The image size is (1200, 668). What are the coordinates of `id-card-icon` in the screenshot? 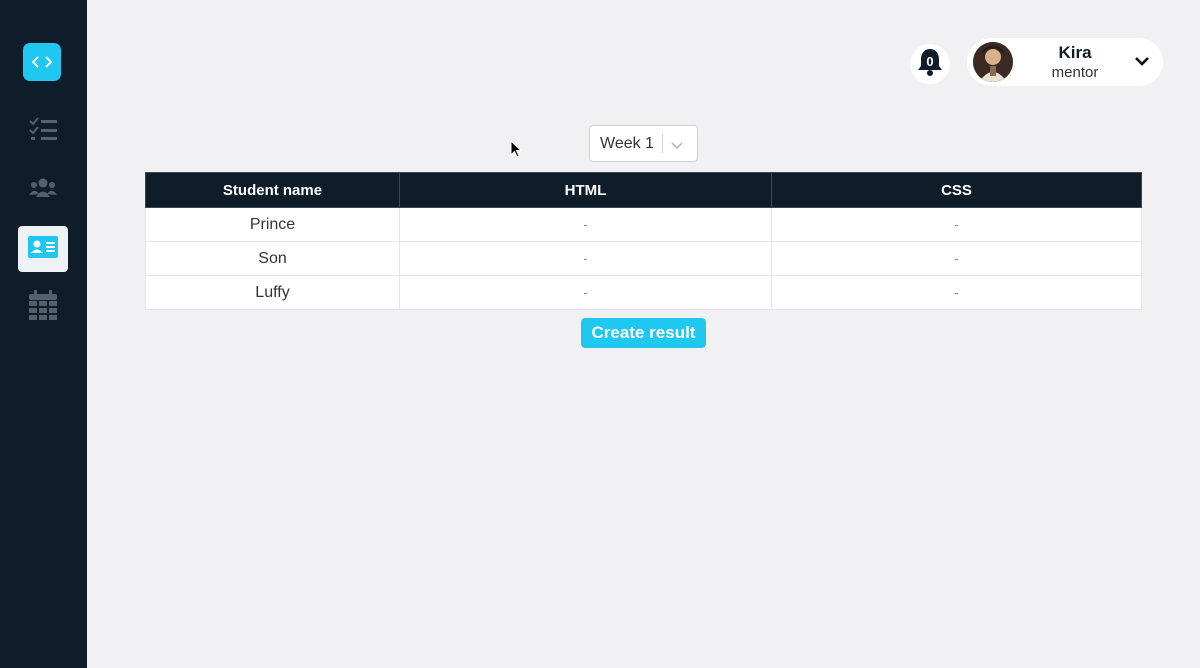 It's located at (43, 249).